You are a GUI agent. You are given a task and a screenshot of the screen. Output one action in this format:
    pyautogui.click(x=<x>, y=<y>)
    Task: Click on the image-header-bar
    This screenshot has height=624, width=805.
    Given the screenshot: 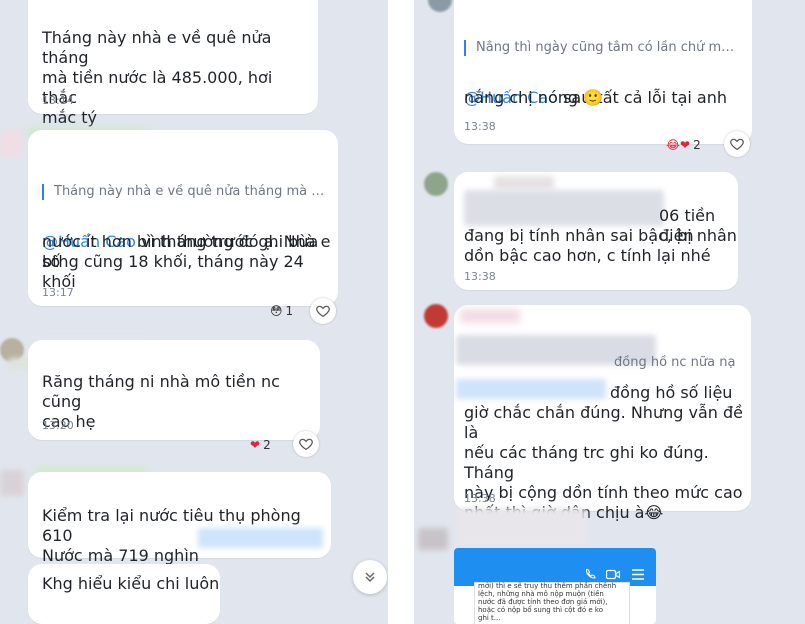 What is the action you would take?
    pyautogui.click(x=555, y=567)
    